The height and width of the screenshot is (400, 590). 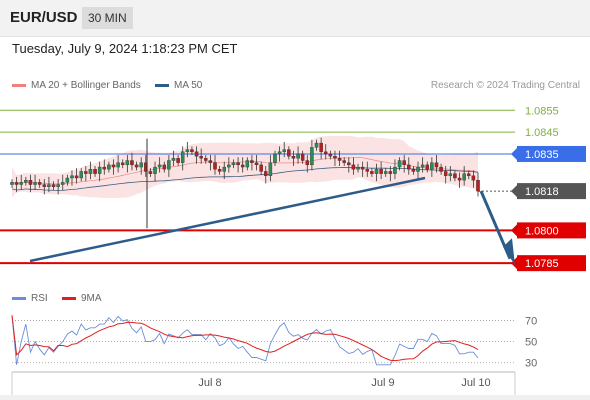 I want to click on rsi-level-label-0: 70, so click(x=531, y=322).